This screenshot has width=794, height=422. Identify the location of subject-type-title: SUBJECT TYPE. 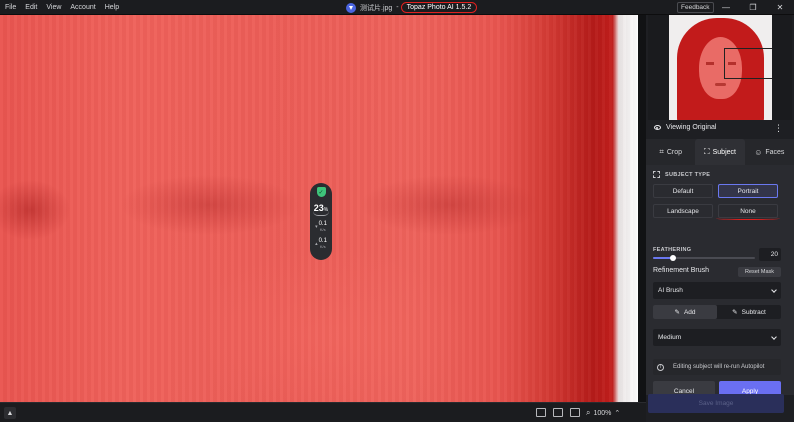
(688, 174).